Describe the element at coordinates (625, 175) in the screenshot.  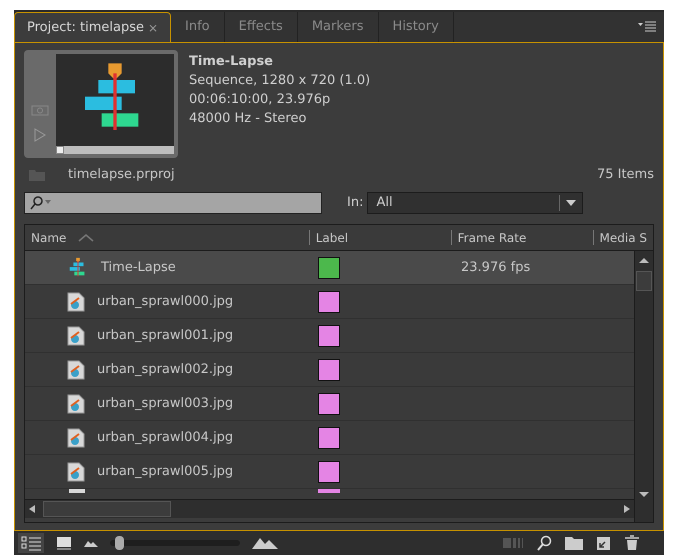
I see `item-count: 75 Items` at that location.